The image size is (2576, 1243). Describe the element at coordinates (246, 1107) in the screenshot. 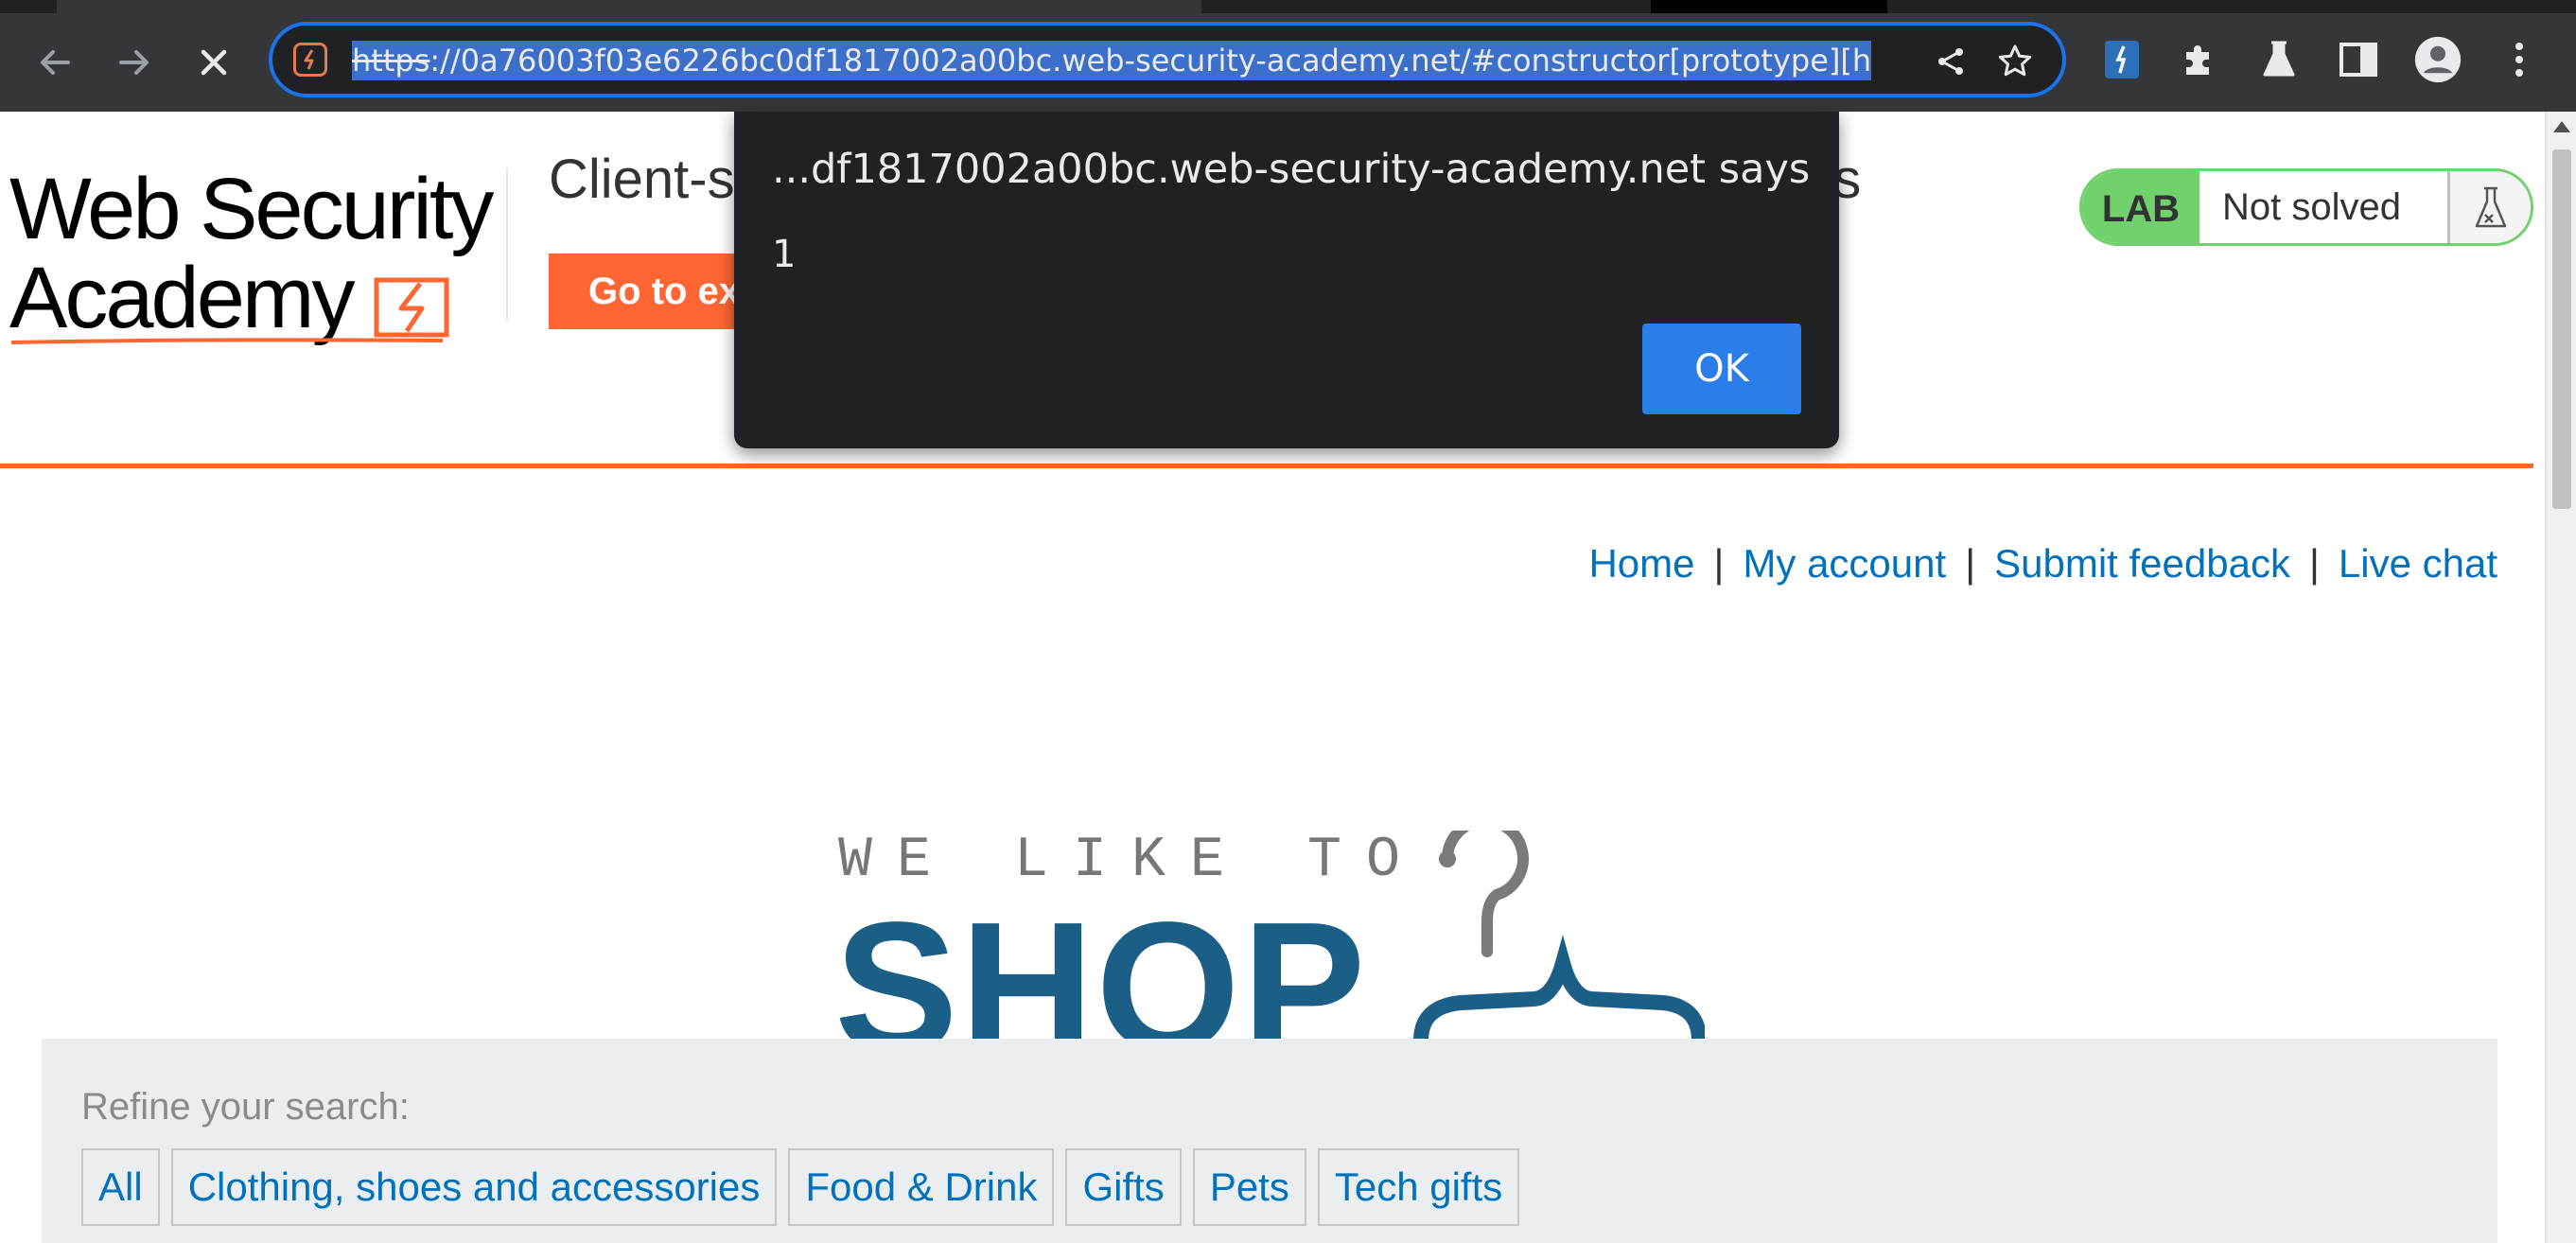

I see `refine-label: Refine your search:` at that location.